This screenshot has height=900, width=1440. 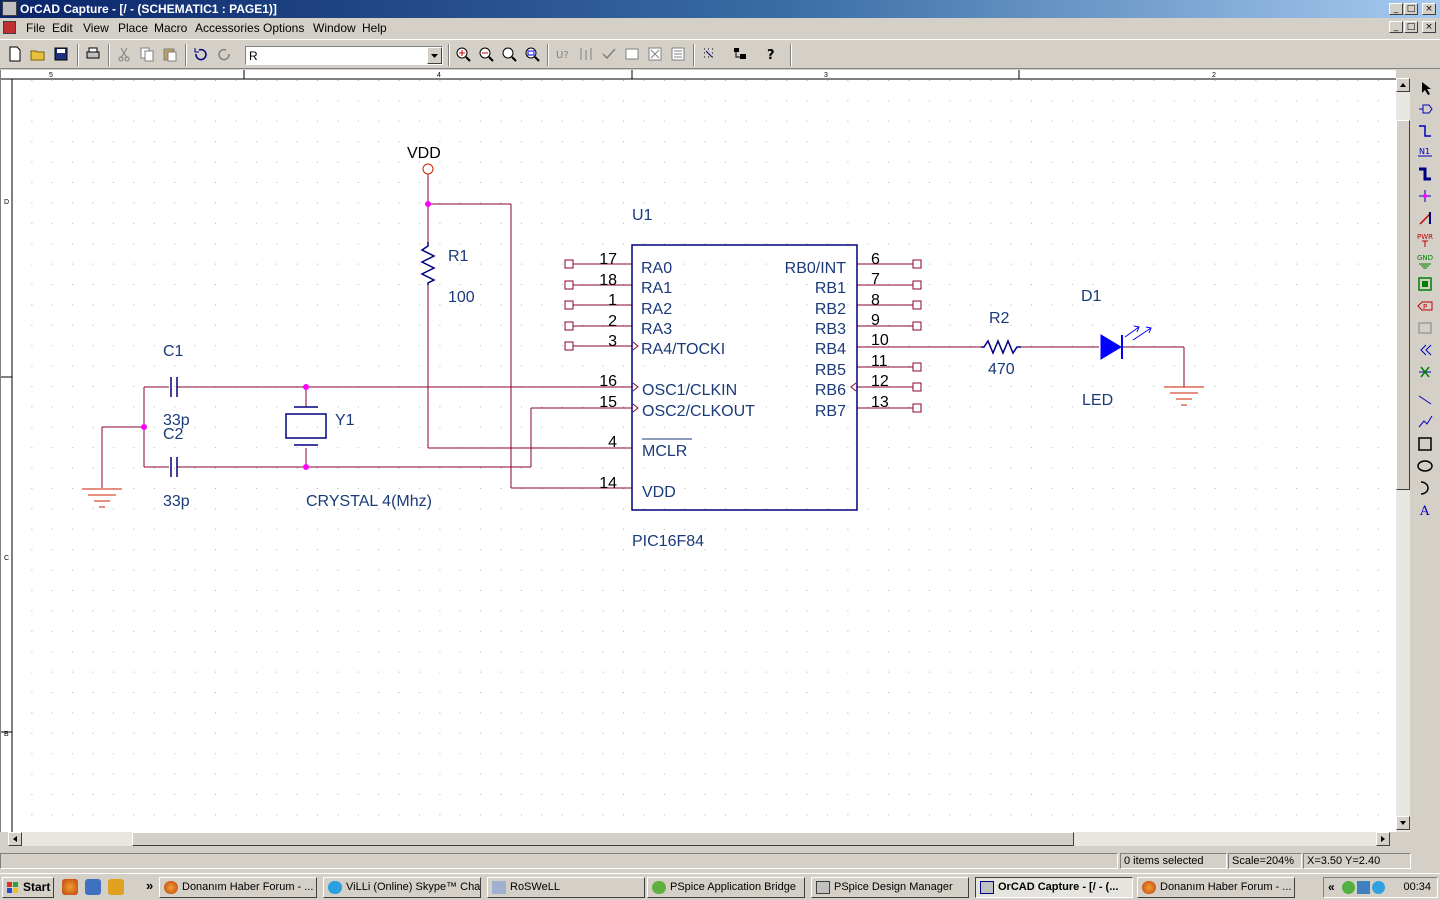 I want to click on vertical-scroll-thumb, so click(x=1403, y=305).